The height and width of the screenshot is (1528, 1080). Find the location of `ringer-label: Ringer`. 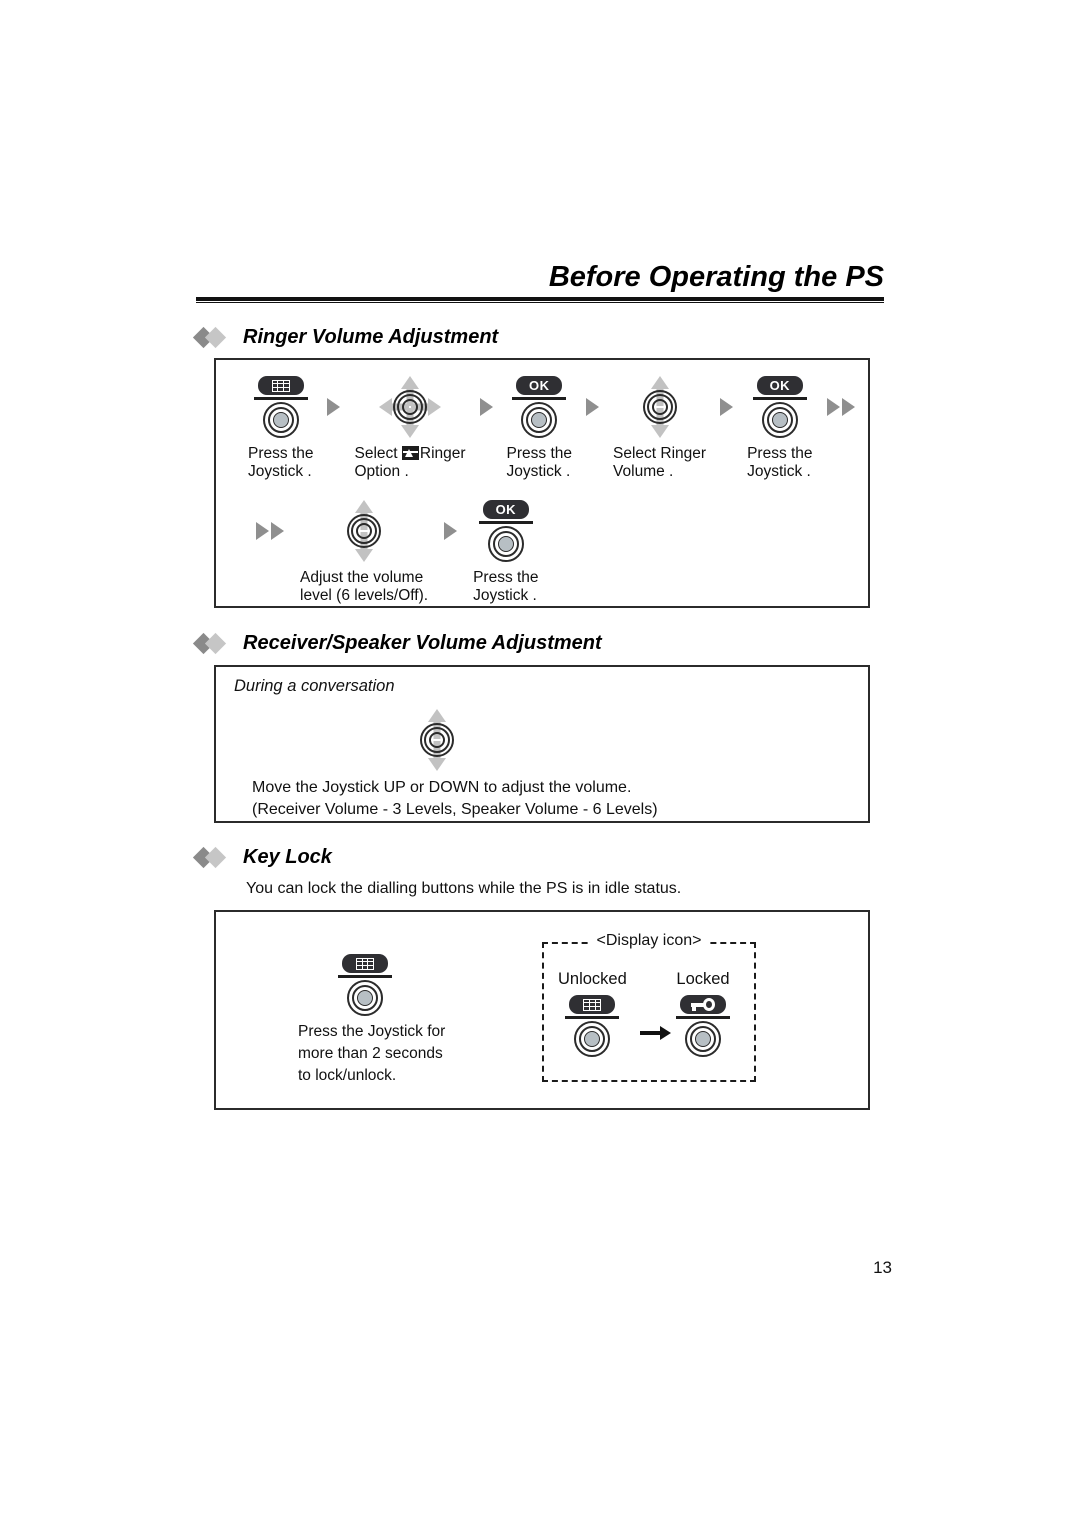

ringer-label: Ringer is located at coordinates (442, 453).